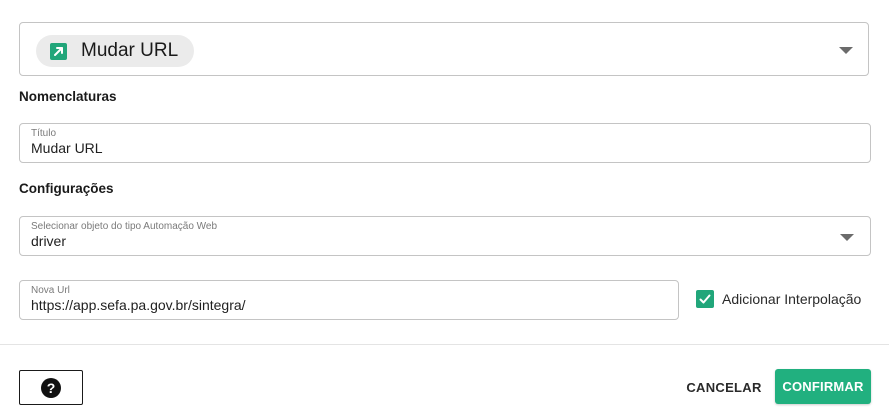 The width and height of the screenshot is (889, 420). Describe the element at coordinates (791, 299) in the screenshot. I see `interpolation-checkbox-label: Adicionar Interpolação` at that location.